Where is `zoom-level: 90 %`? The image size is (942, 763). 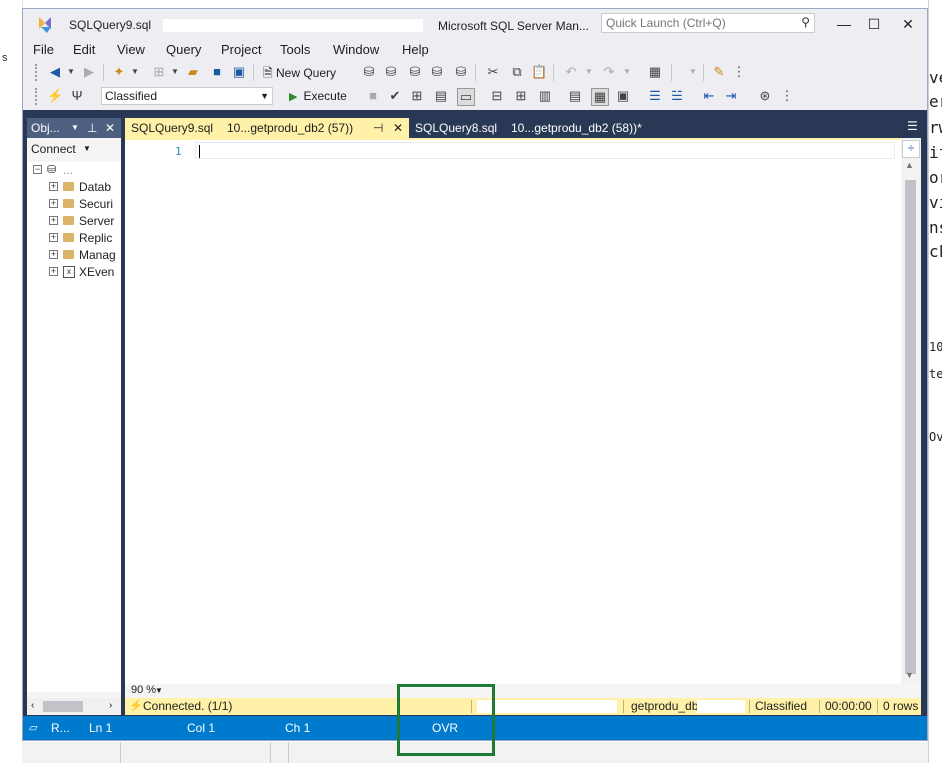
zoom-level: 90 % is located at coordinates (143, 690).